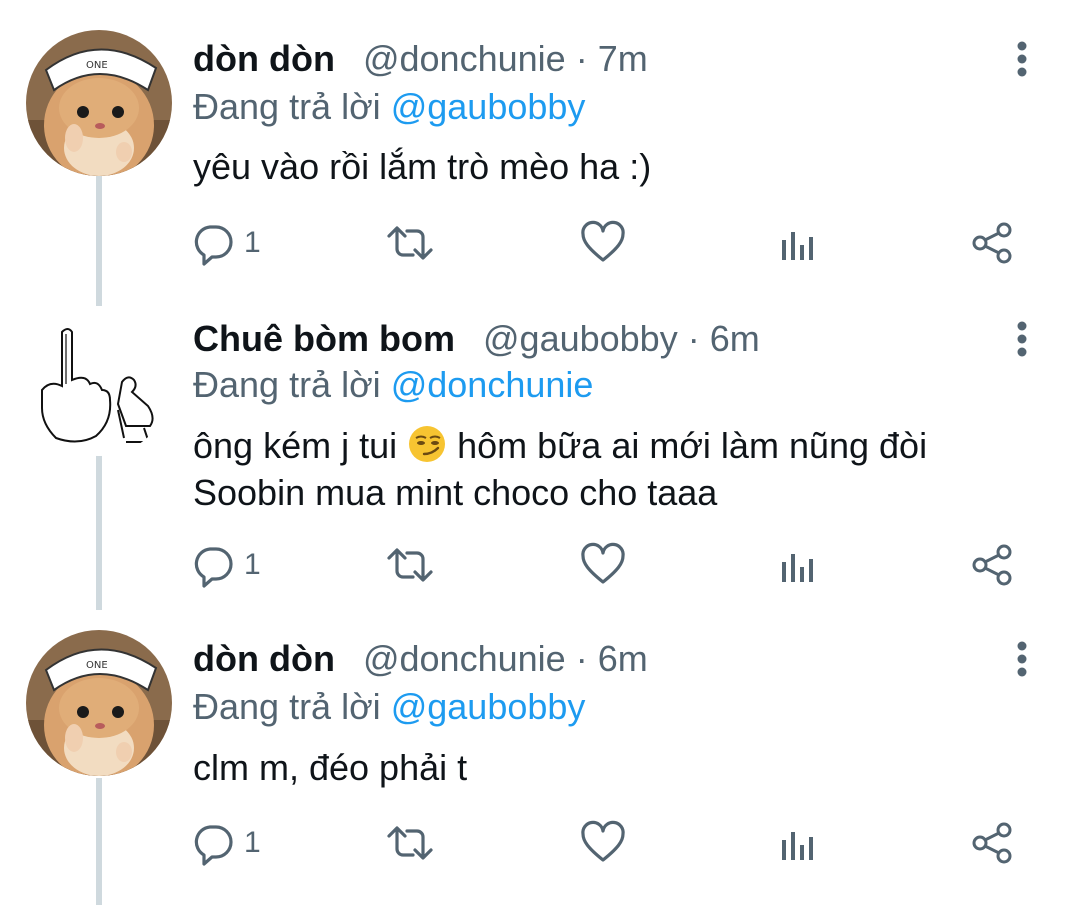  I want to click on reply-mention-link: @donchunie, so click(492, 384).